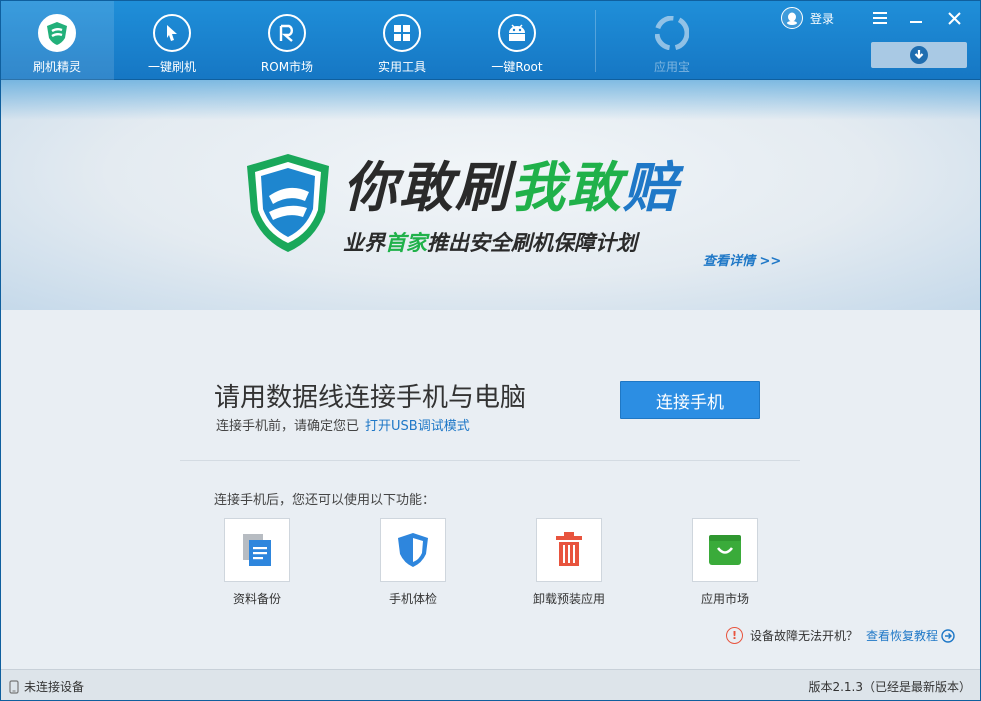 The width and height of the screenshot is (981, 701). I want to click on feature-label: 手机体检, so click(413, 599).